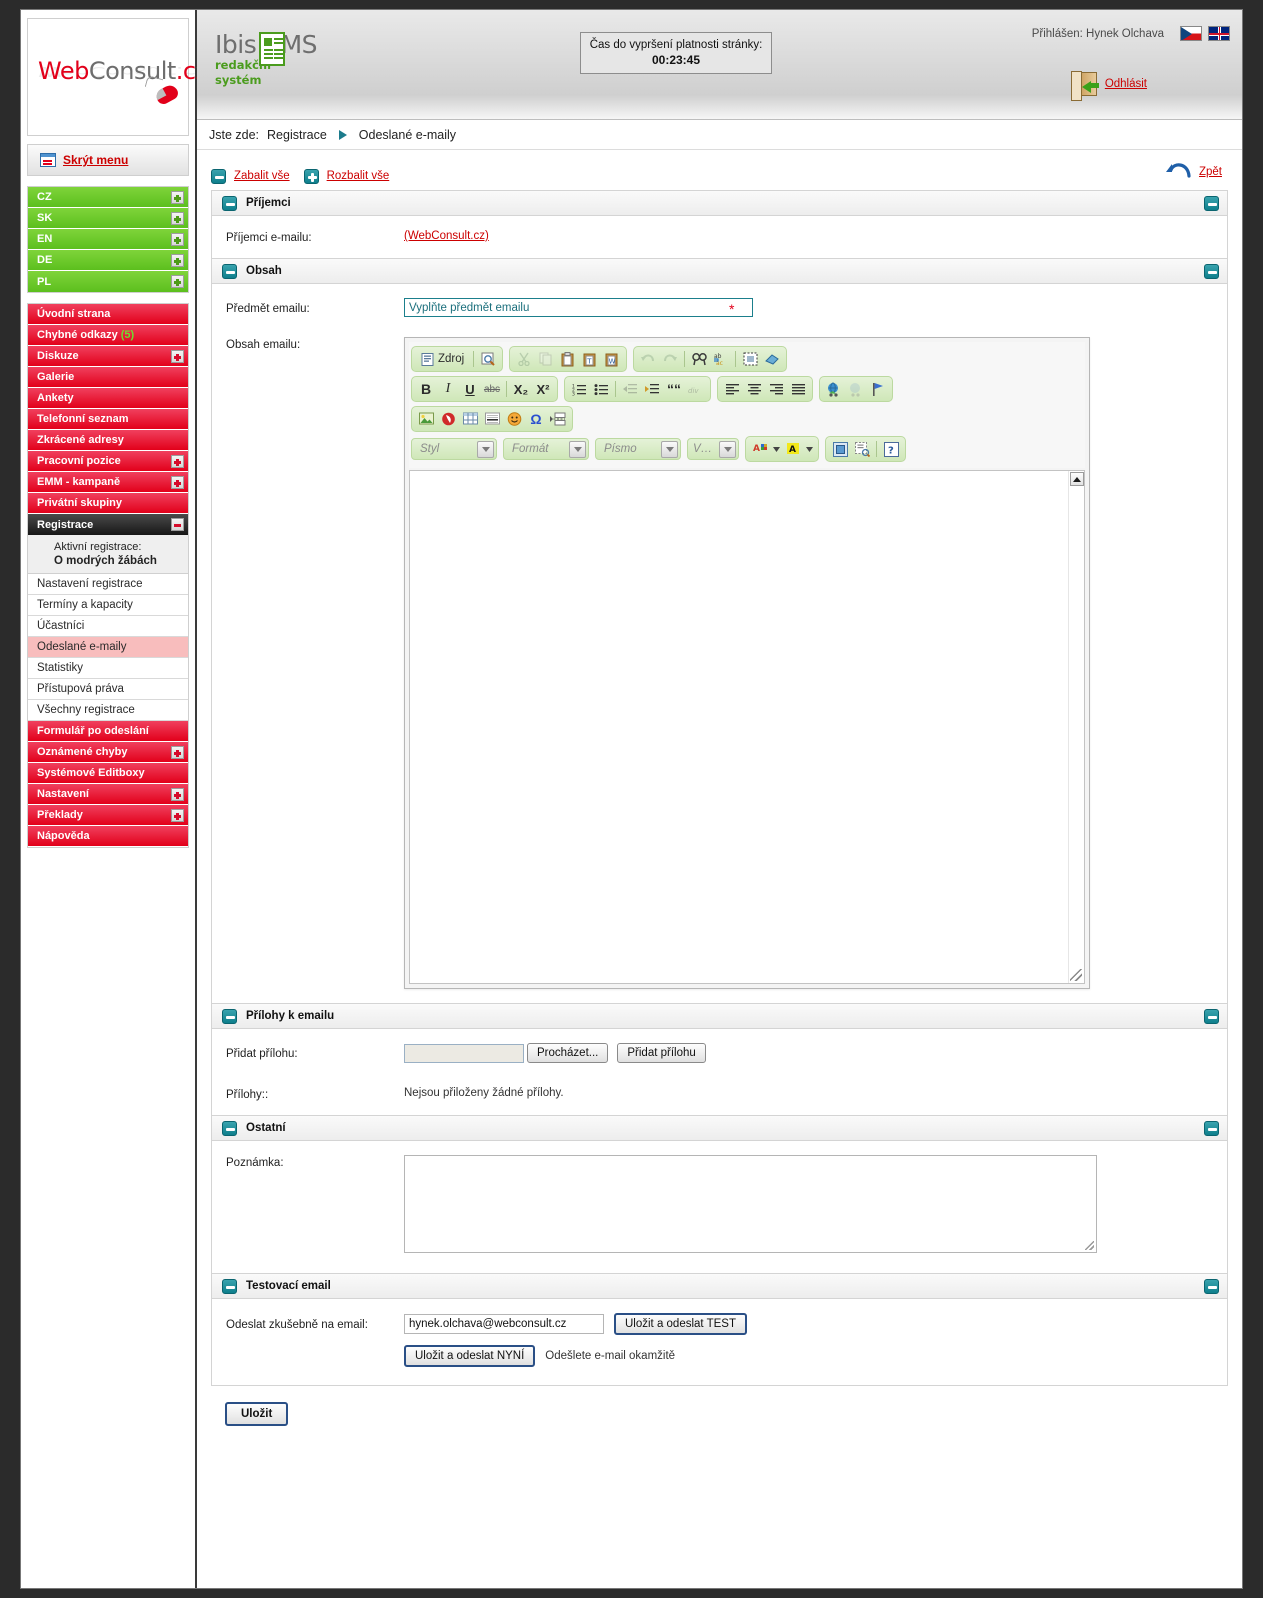 This screenshot has width=1263, height=1598. What do you see at coordinates (454, 449) in the screenshot?
I see `style-select: Styl` at bounding box center [454, 449].